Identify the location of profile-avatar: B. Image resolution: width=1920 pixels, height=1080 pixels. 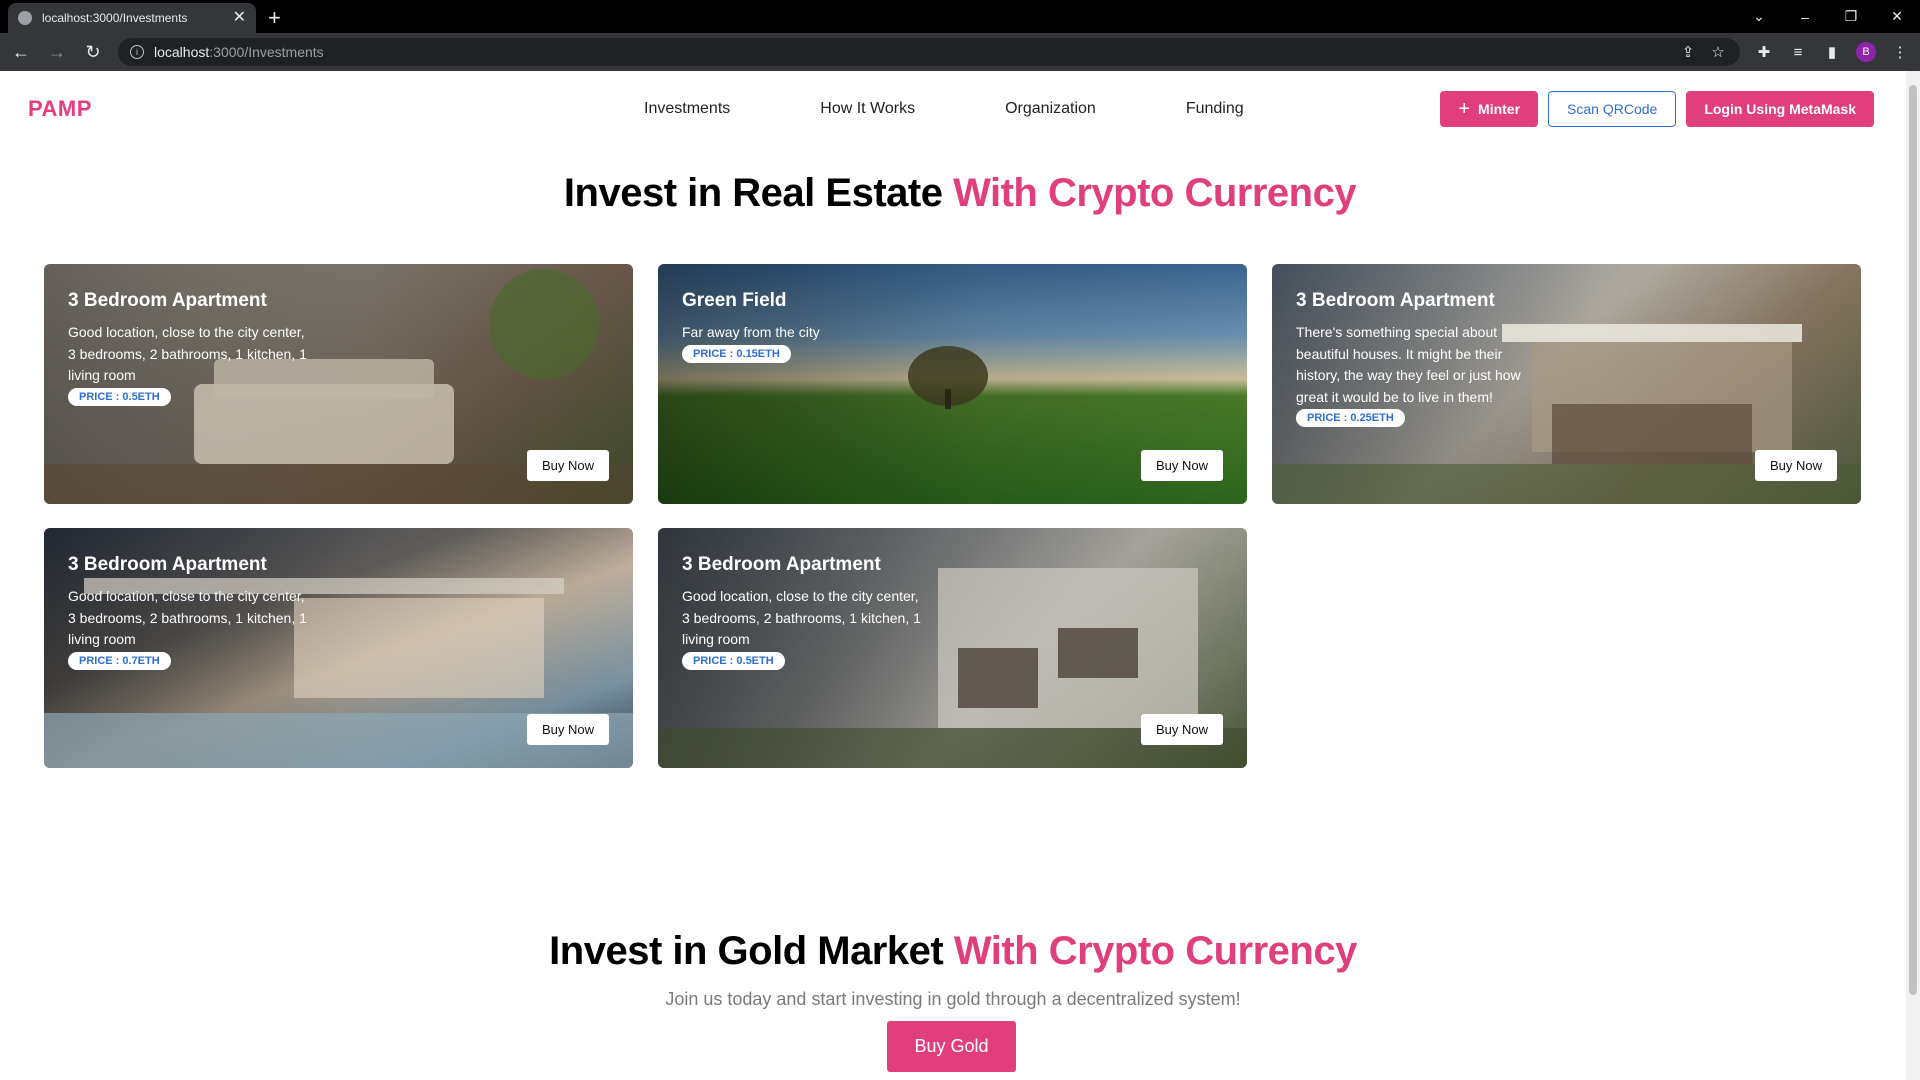
(1866, 52).